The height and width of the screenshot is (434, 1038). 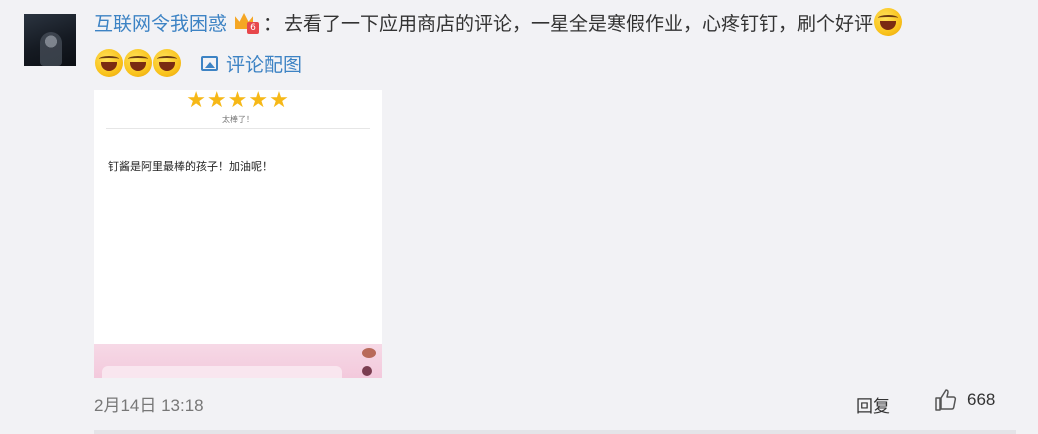 I want to click on like-count: 668, so click(x=981, y=399).